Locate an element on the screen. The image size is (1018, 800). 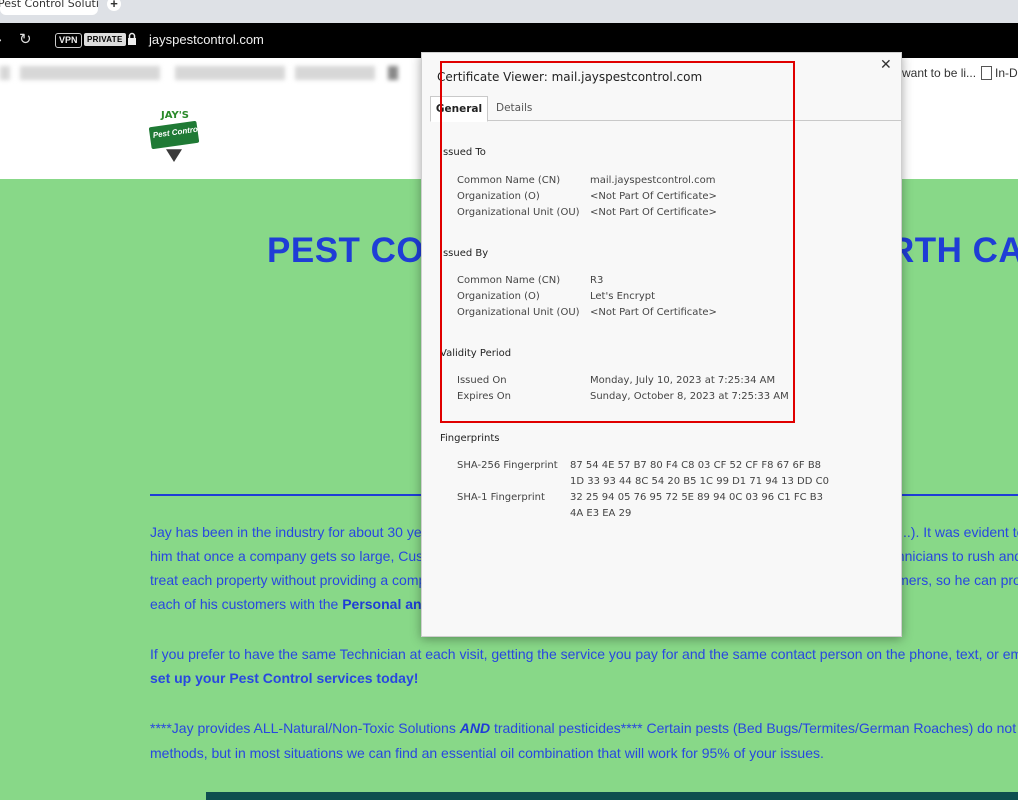
tab-strip: Pest Control Solution + is located at coordinates (509, 11).